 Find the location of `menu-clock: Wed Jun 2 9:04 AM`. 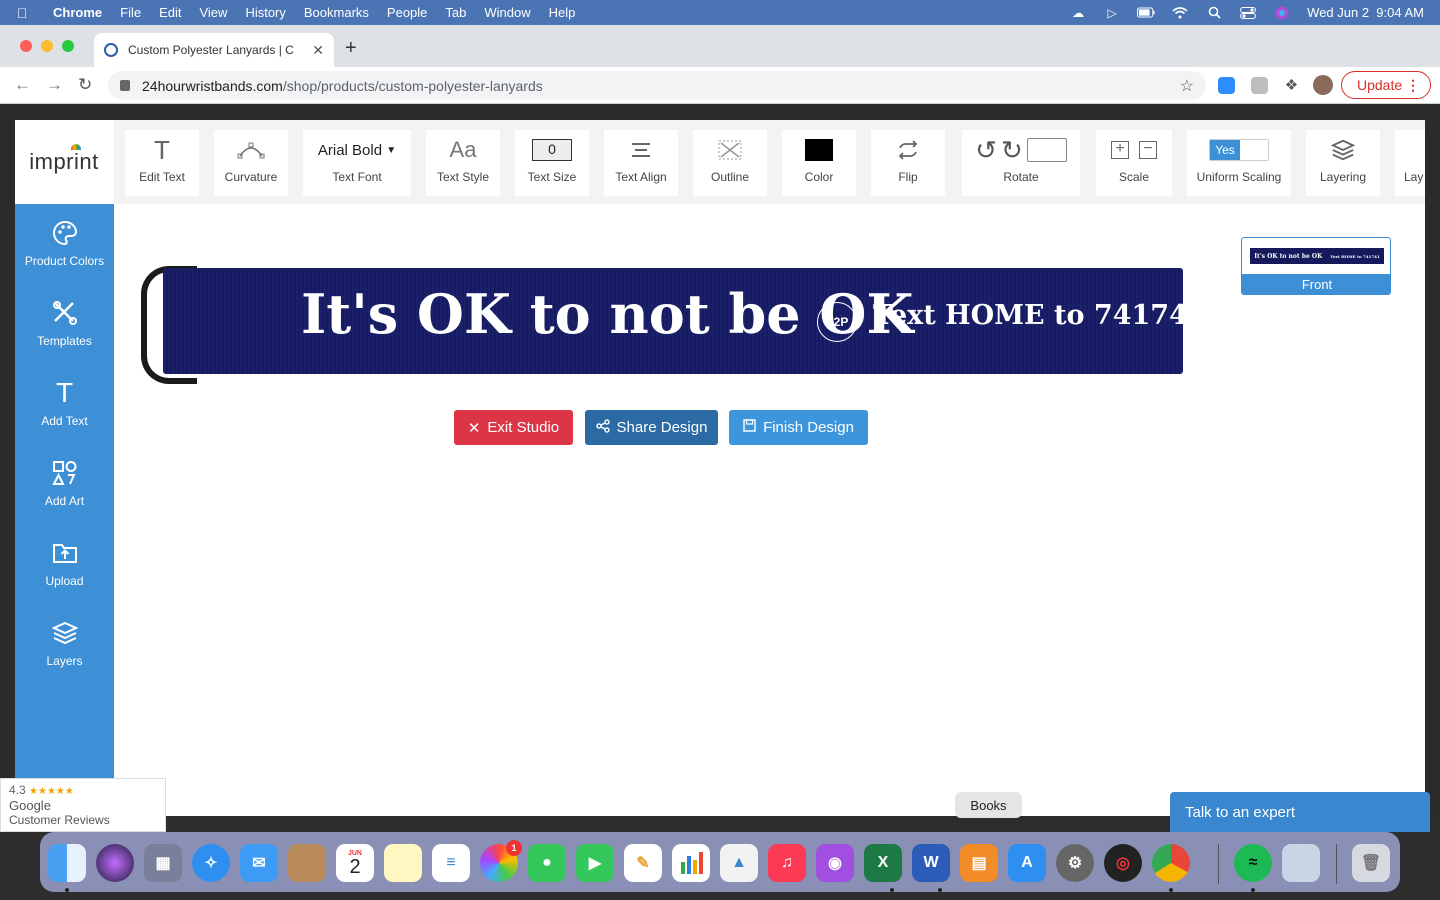

menu-clock: Wed Jun 2 9:04 AM is located at coordinates (1365, 12).